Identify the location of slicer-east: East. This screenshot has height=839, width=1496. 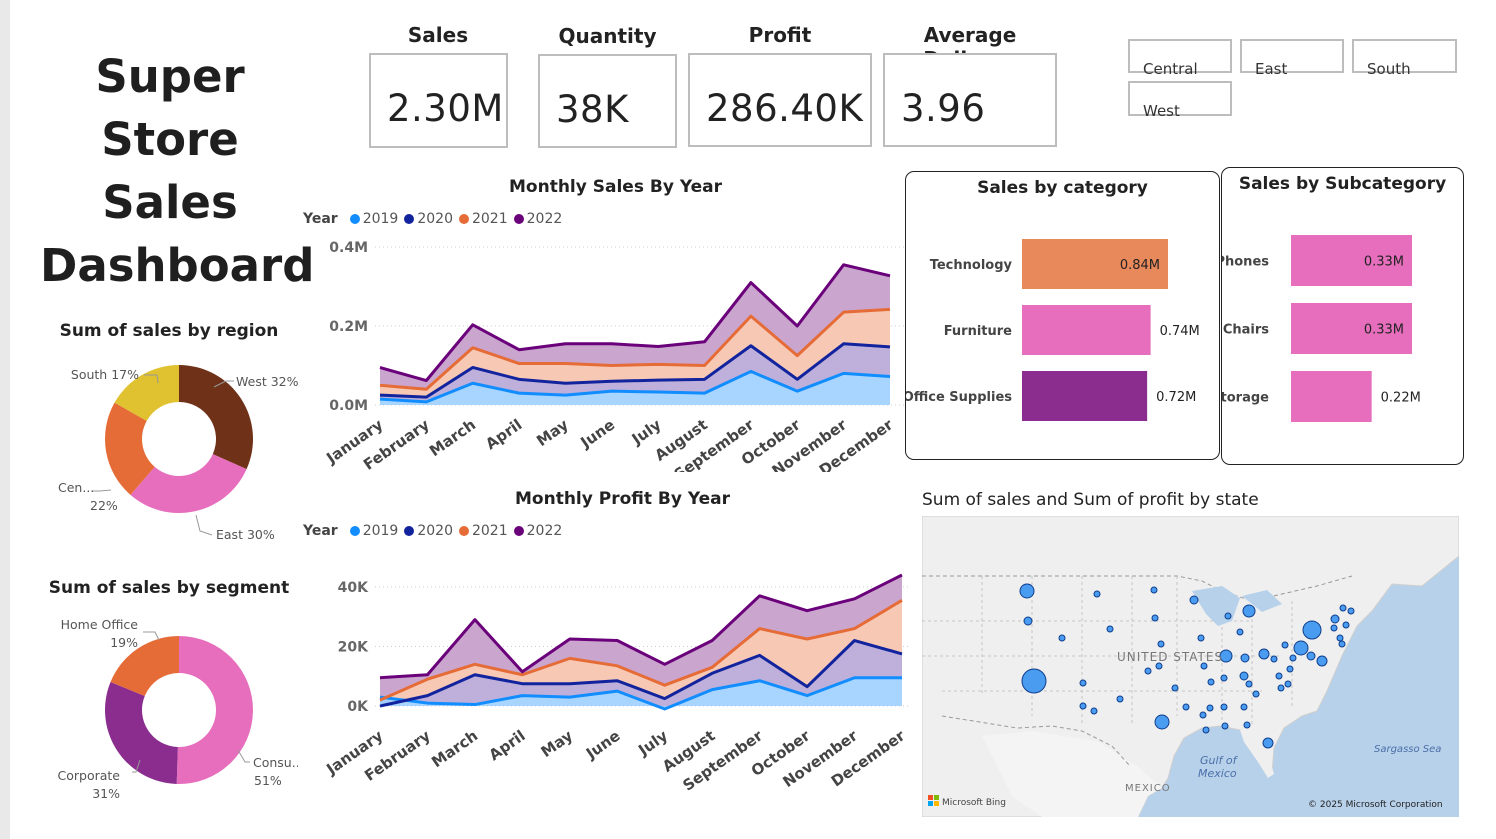
(1292, 58).